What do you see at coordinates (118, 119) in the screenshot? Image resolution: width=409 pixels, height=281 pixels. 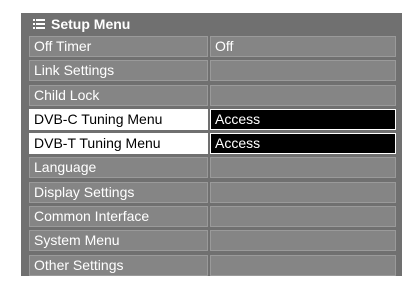 I see `menu-item-label: DVB-C Tuning Menu` at bounding box center [118, 119].